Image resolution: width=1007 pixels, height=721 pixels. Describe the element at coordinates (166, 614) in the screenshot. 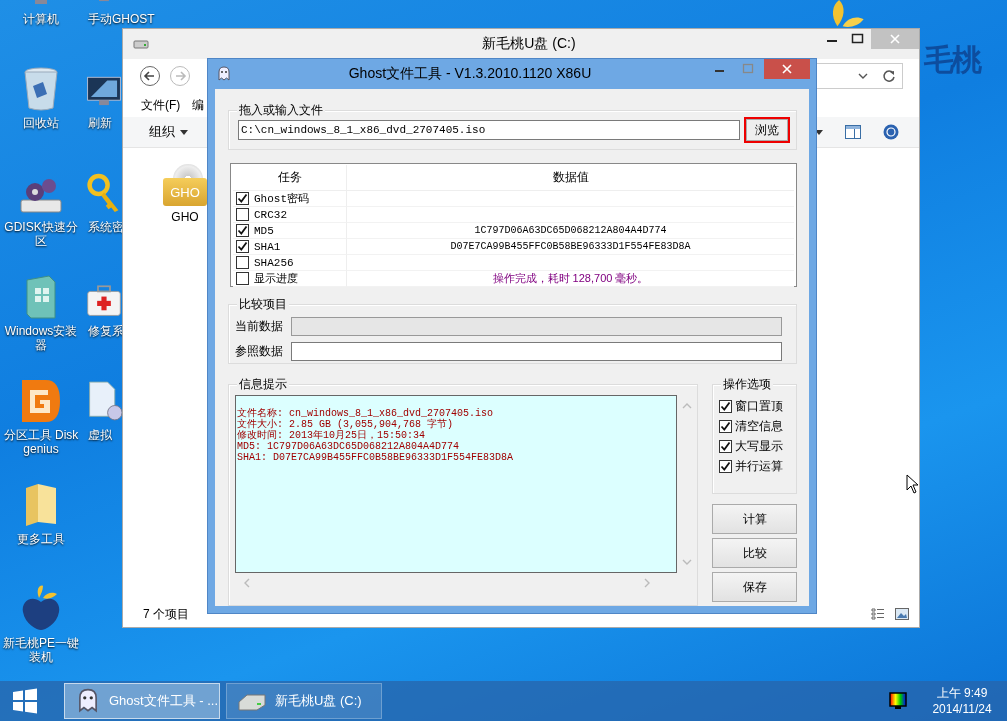

I see `item-count: 7 个项目` at that location.